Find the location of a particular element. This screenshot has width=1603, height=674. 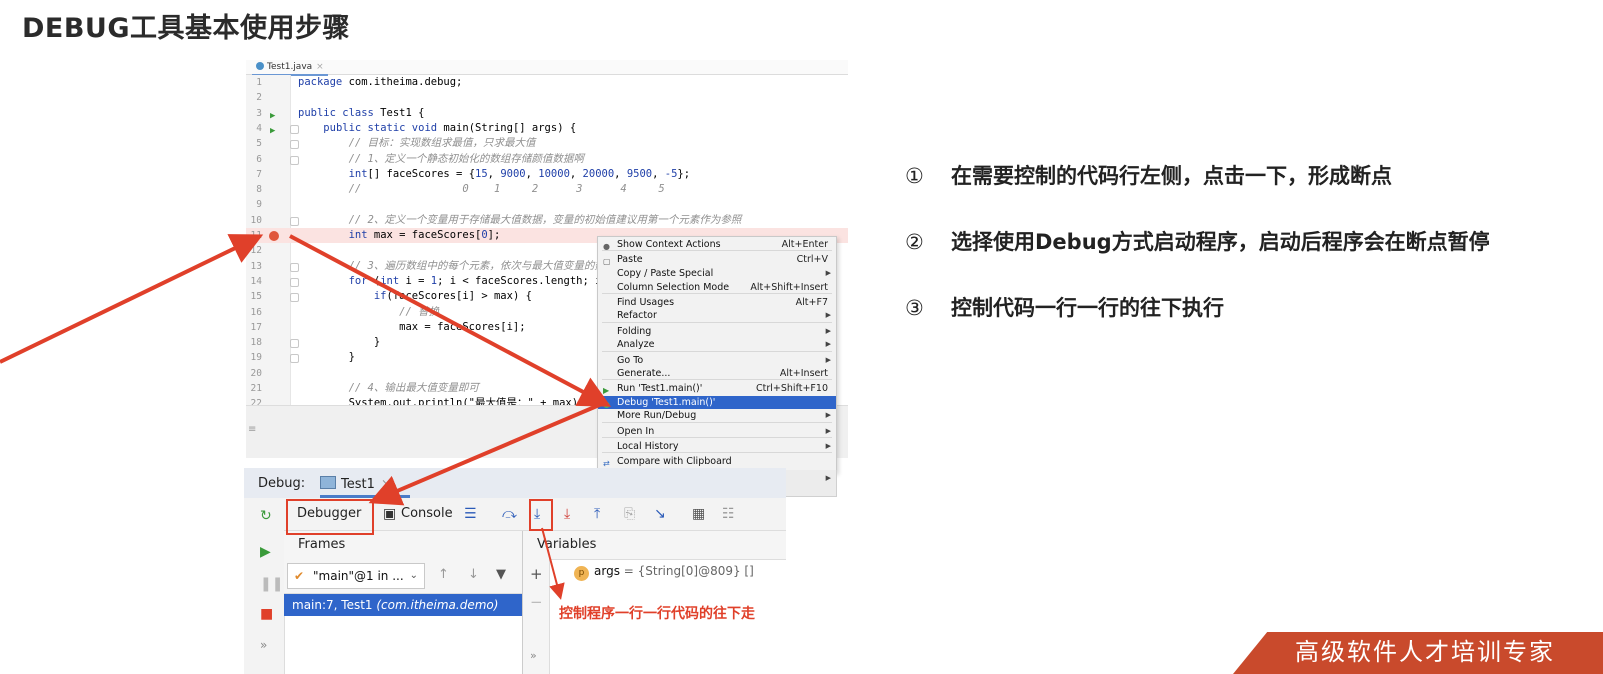

step-3-text: 控制代码一行一行的往下执行 is located at coordinates (1087, 308).